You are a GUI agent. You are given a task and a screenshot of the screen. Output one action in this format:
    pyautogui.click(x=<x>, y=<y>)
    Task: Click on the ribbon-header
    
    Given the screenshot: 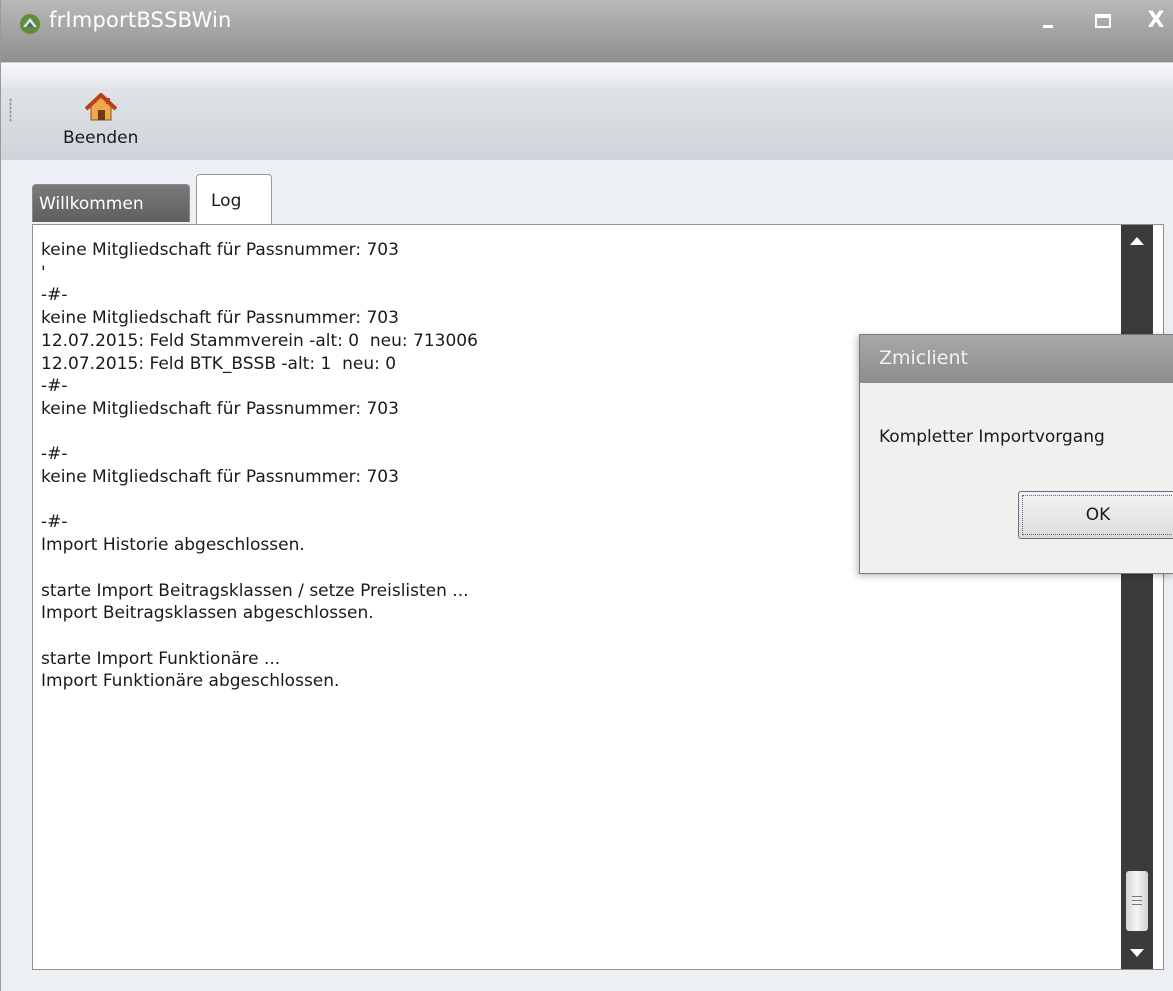 What is the action you would take?
    pyautogui.click(x=587, y=75)
    